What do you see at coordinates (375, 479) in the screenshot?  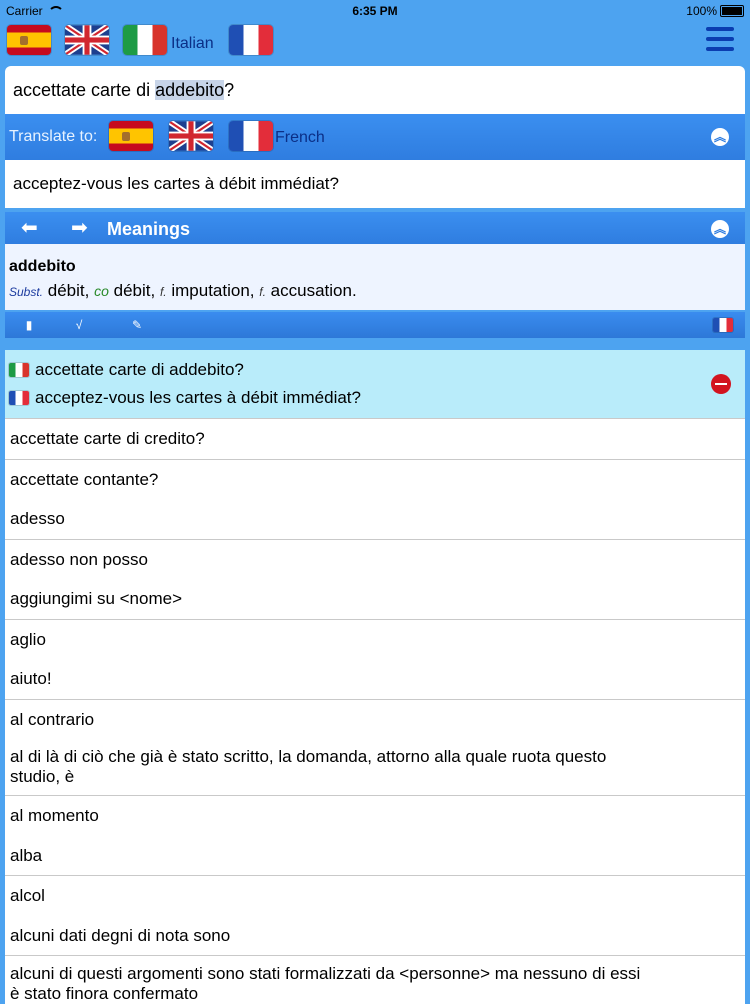 I see `list-item: accettate contante?` at bounding box center [375, 479].